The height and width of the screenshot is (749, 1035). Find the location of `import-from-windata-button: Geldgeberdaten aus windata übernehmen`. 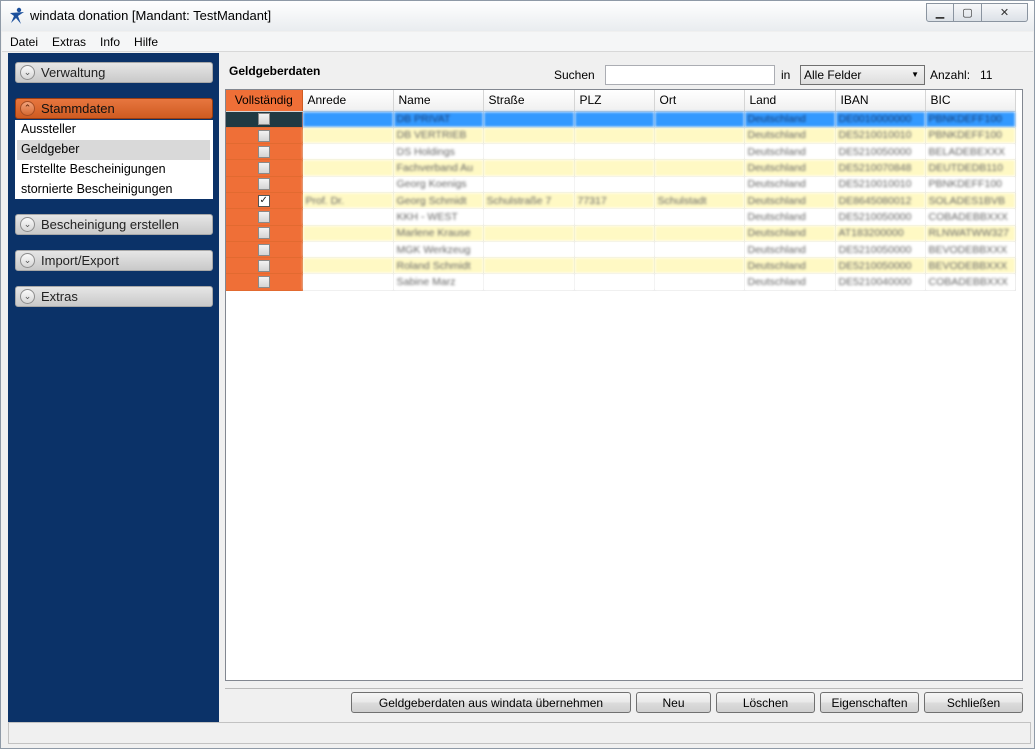

import-from-windata-button: Geldgeberdaten aus windata übernehmen is located at coordinates (491, 702).